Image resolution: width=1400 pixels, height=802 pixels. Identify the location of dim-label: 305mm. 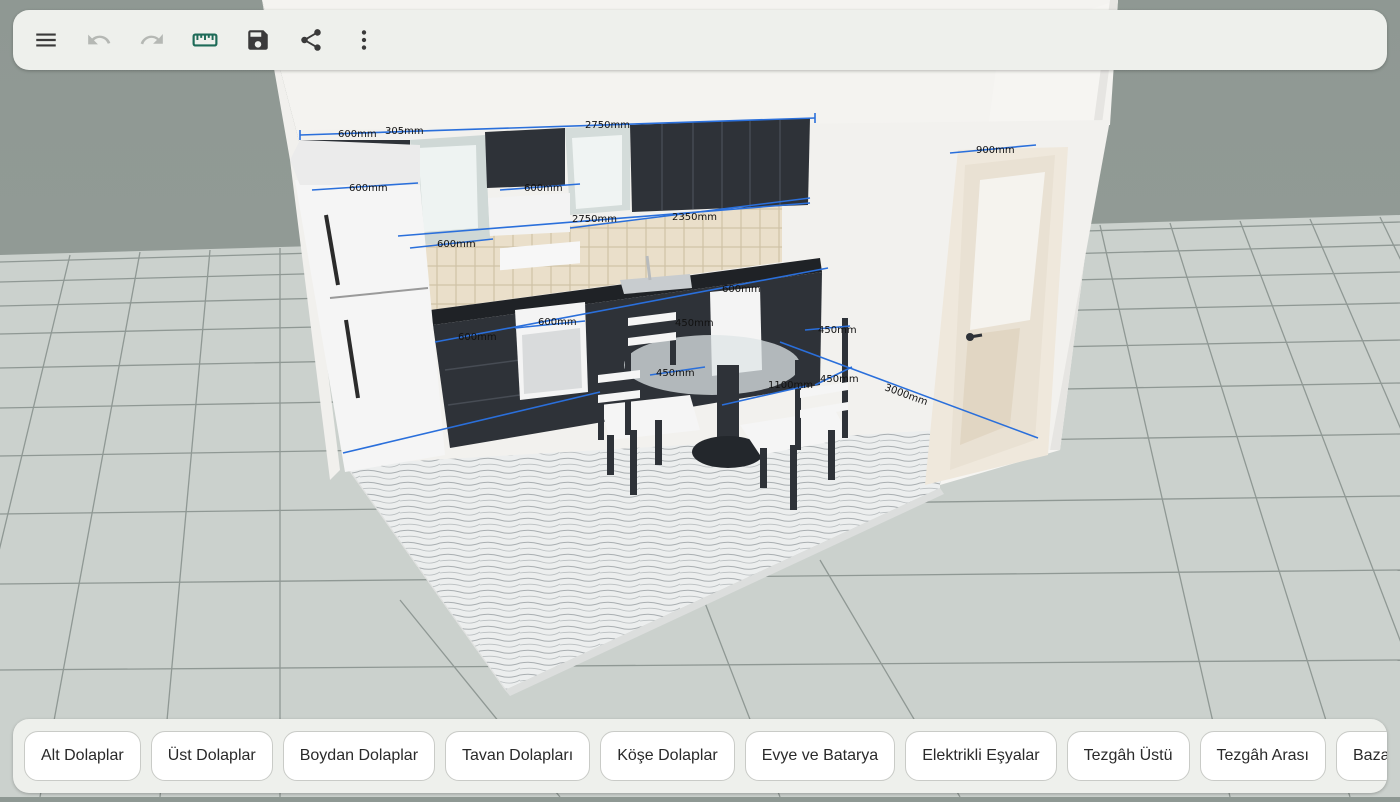
(404, 131).